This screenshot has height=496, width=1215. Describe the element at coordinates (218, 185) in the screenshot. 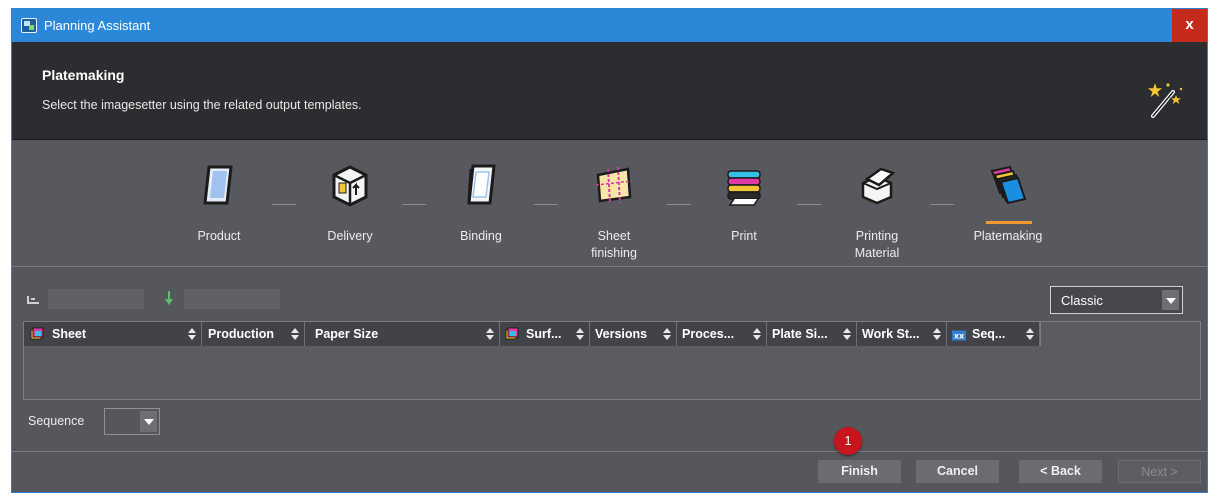

I see `product-icon` at that location.